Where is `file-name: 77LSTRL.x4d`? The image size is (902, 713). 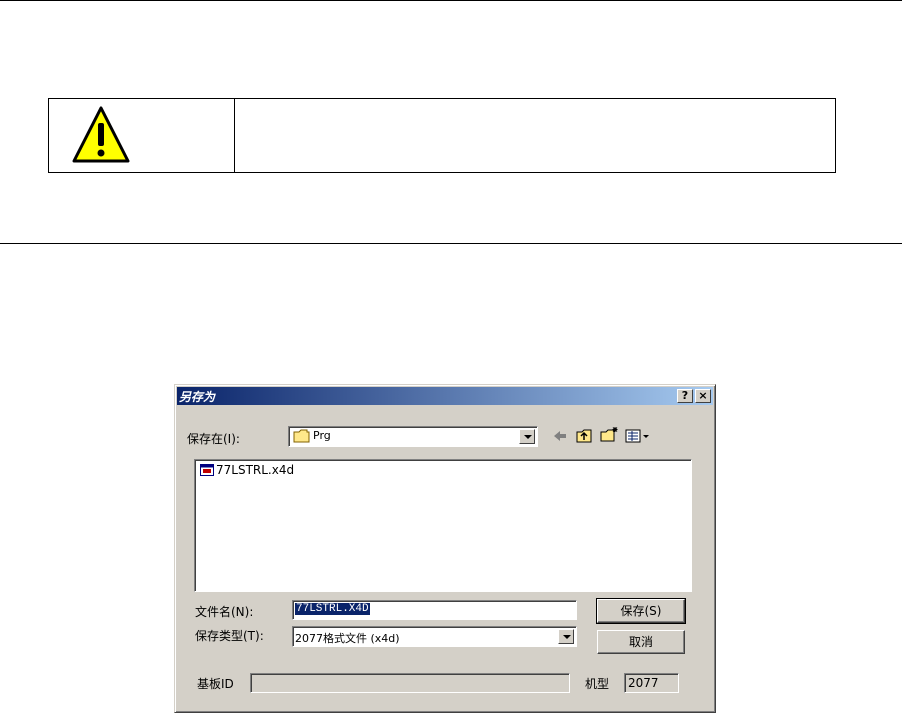
file-name: 77LSTRL.x4d is located at coordinates (255, 470).